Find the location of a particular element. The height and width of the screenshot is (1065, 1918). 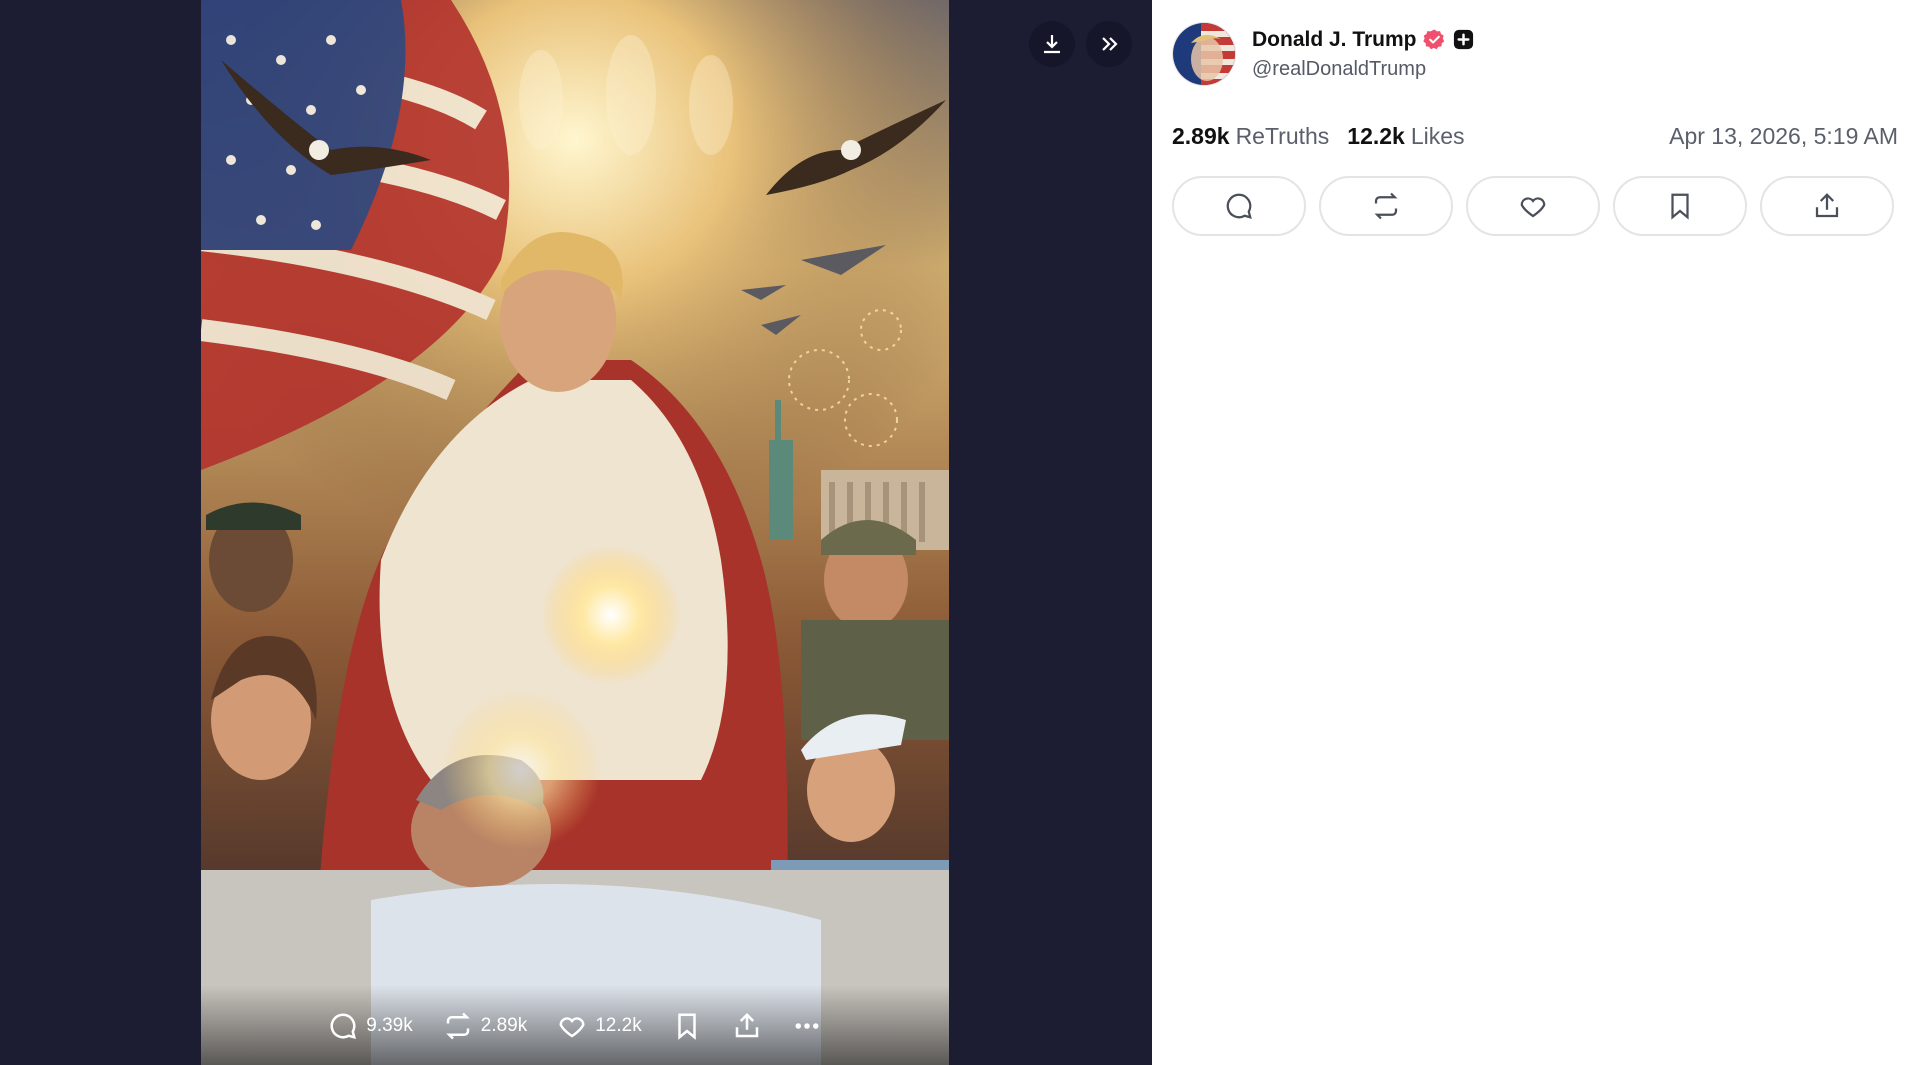

chevrons-right-icon is located at coordinates (1110, 44).